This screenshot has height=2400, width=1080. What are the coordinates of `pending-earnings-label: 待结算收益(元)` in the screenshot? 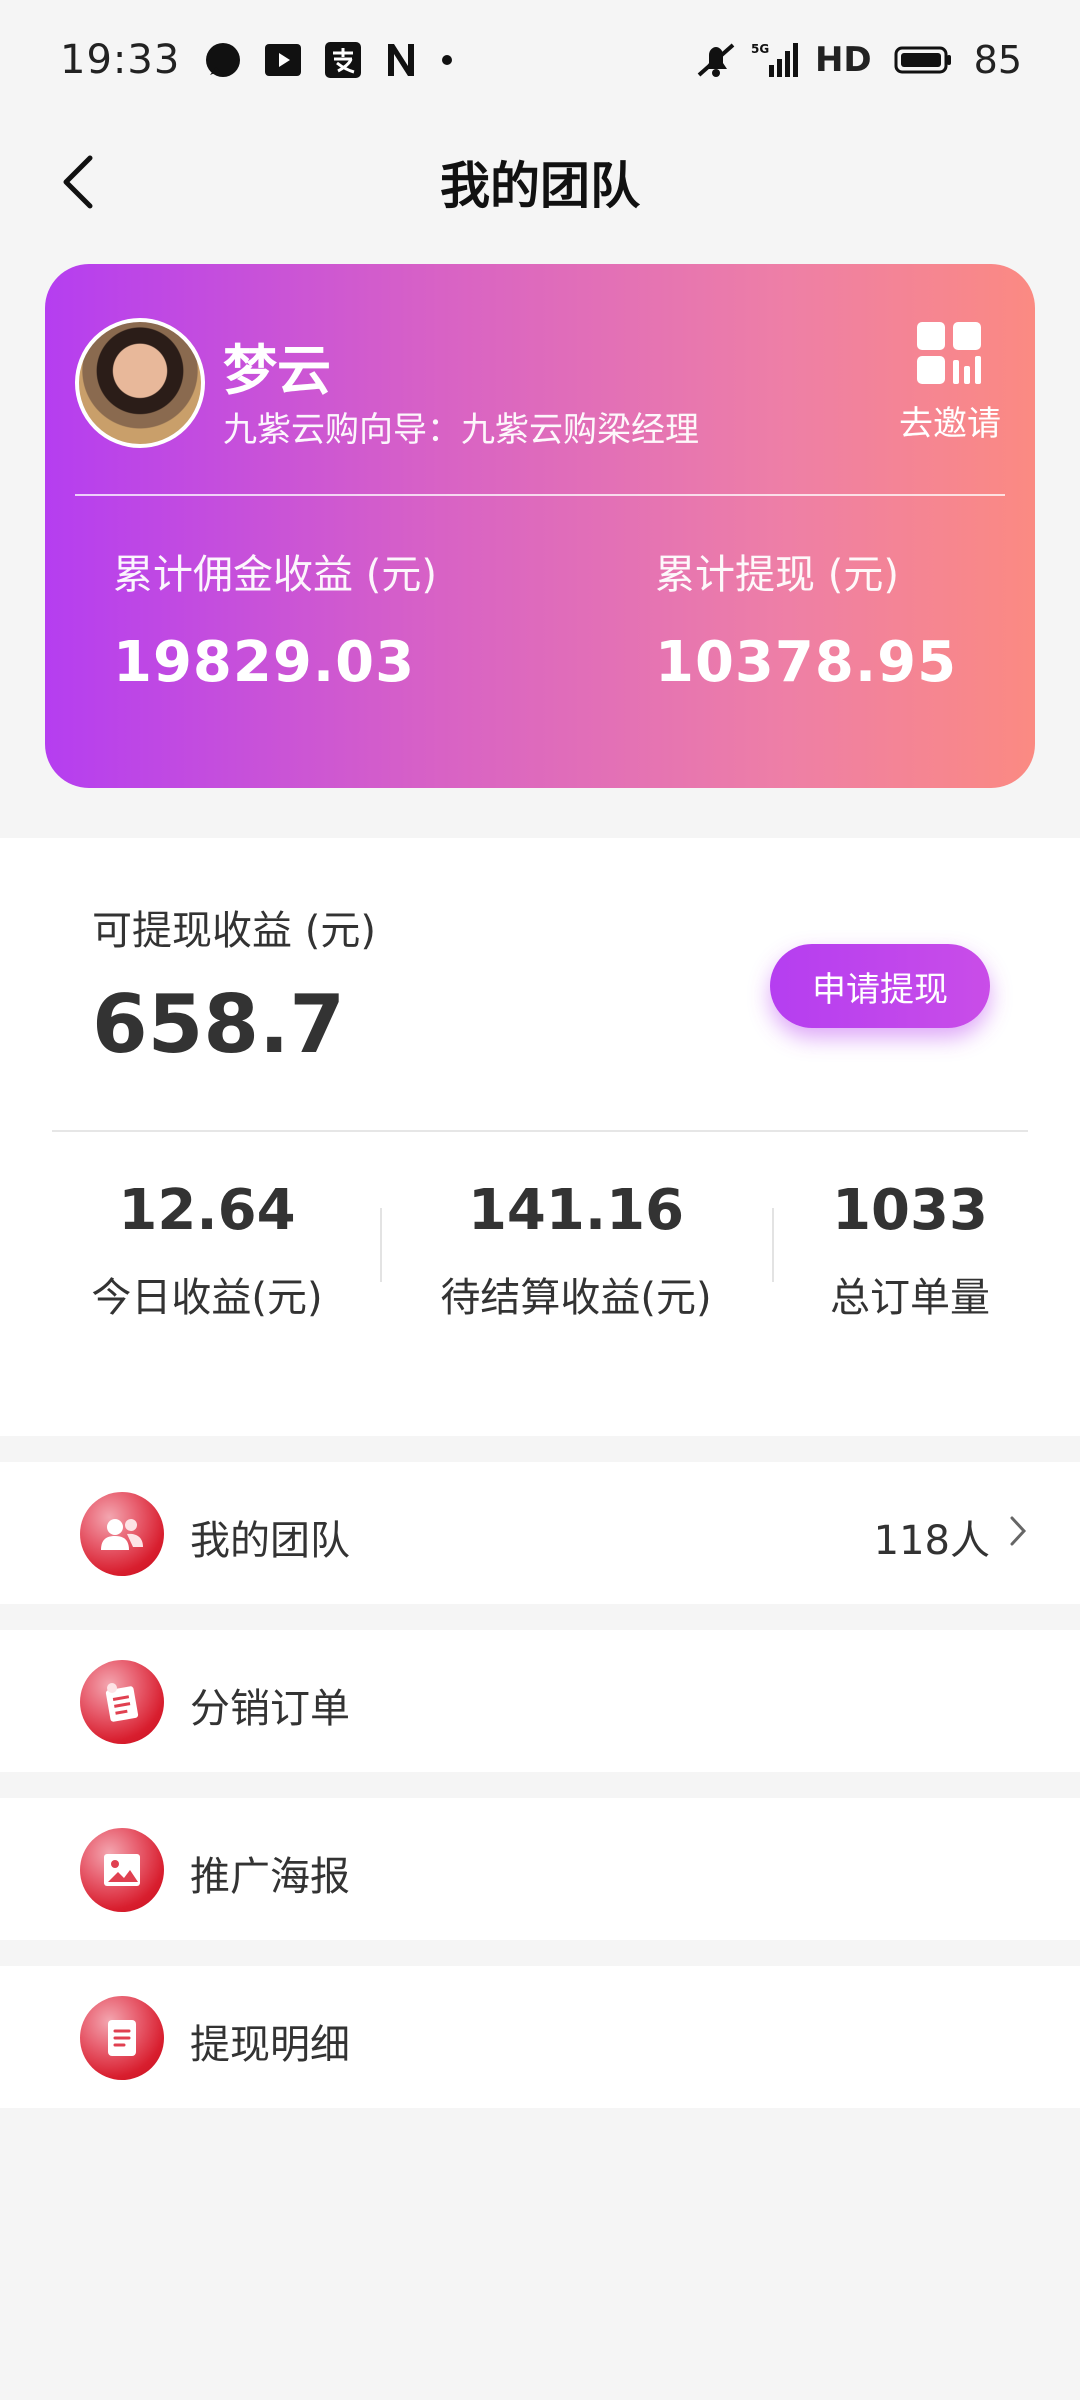 It's located at (576, 1298).